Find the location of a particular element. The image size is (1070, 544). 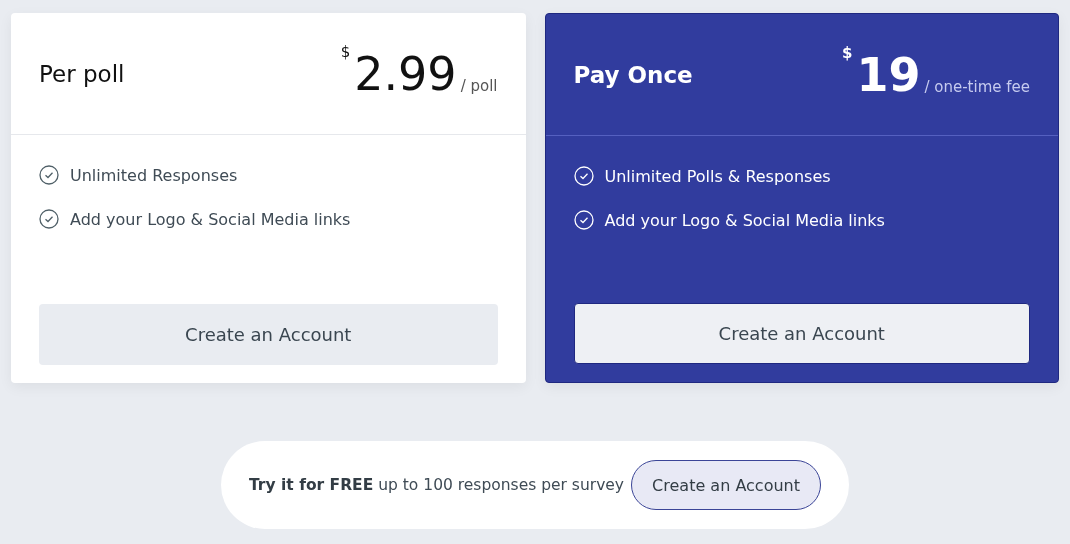

trial-text: Try it for FREE up to 100 responses per survey is located at coordinates (436, 485).